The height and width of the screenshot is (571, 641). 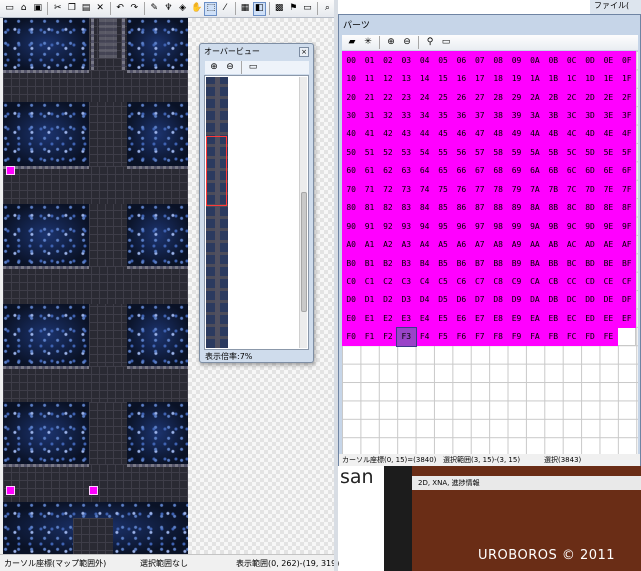 I want to click on parts-cell: 09, so click(x=516, y=60).